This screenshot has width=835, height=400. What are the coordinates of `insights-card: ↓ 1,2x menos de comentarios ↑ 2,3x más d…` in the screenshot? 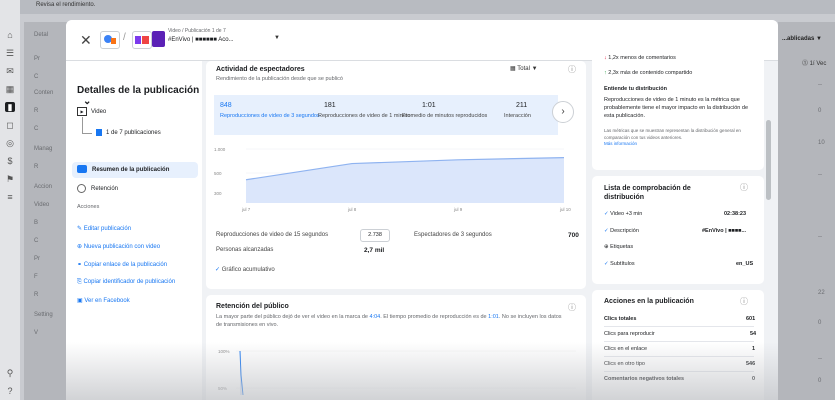 It's located at (678, 110).